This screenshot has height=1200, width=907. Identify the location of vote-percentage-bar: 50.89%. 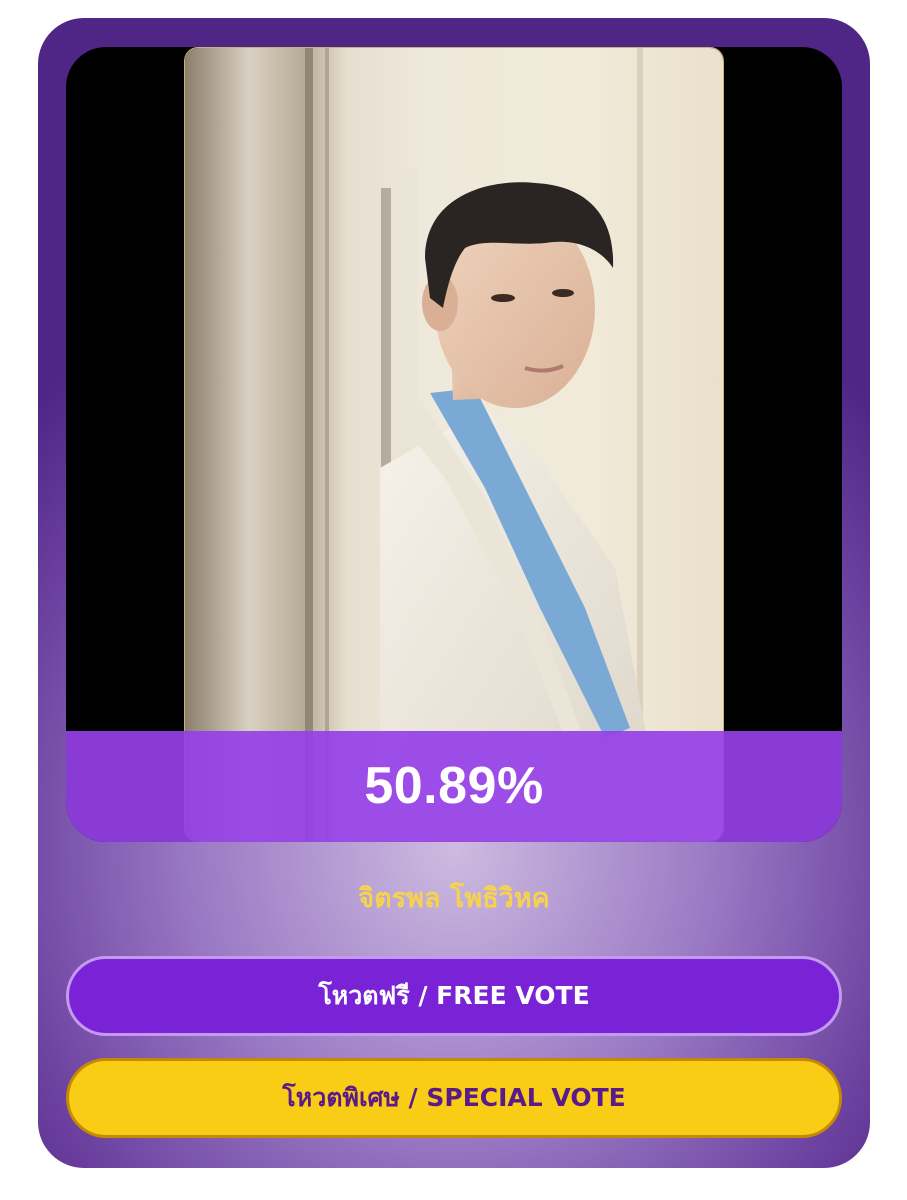
(454, 786).